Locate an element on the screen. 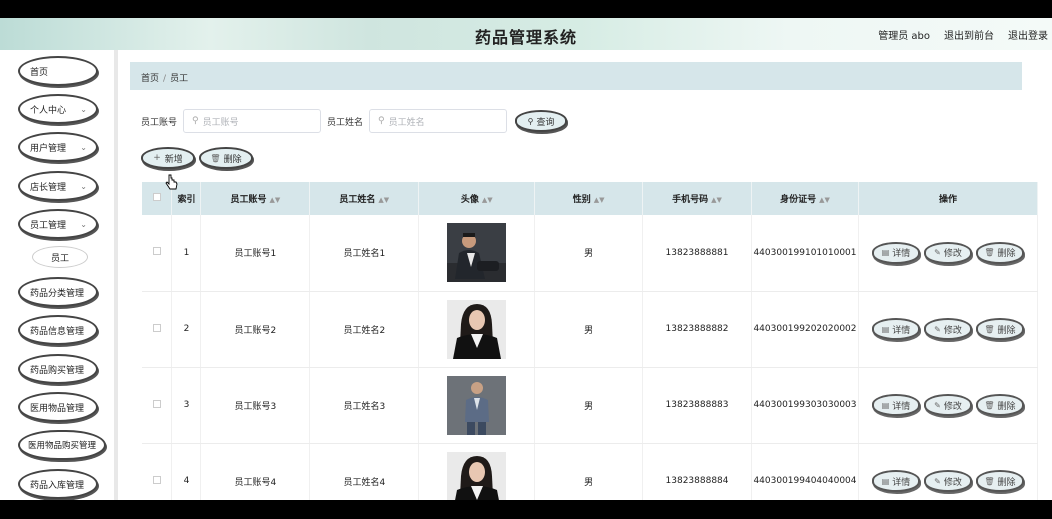  sidebar-scrollbar is located at coordinates (116, 275).